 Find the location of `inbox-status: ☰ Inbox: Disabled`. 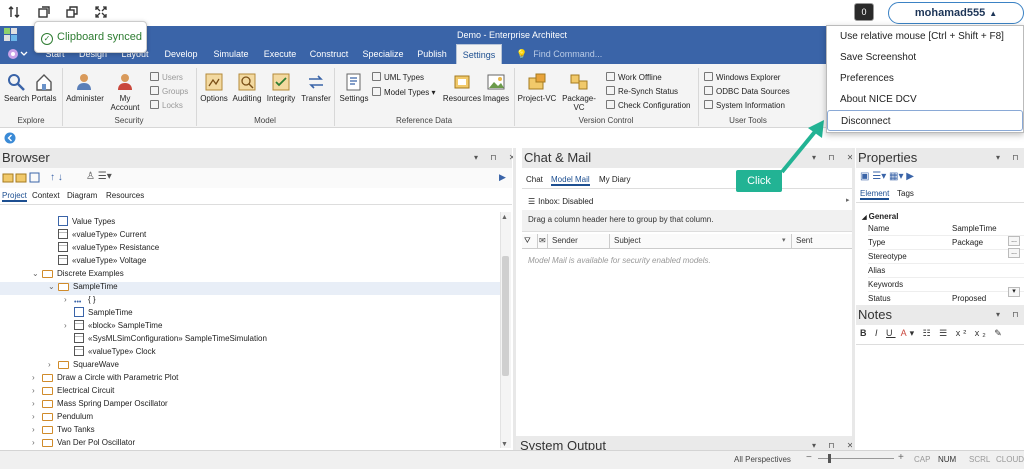

inbox-status: ☰ Inbox: Disabled is located at coordinates (560, 202).